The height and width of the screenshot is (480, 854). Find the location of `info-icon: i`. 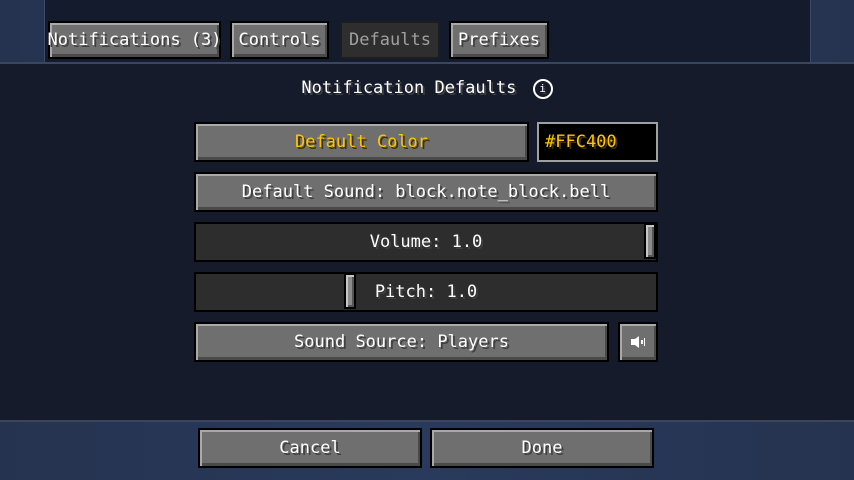

info-icon: i is located at coordinates (542, 89).